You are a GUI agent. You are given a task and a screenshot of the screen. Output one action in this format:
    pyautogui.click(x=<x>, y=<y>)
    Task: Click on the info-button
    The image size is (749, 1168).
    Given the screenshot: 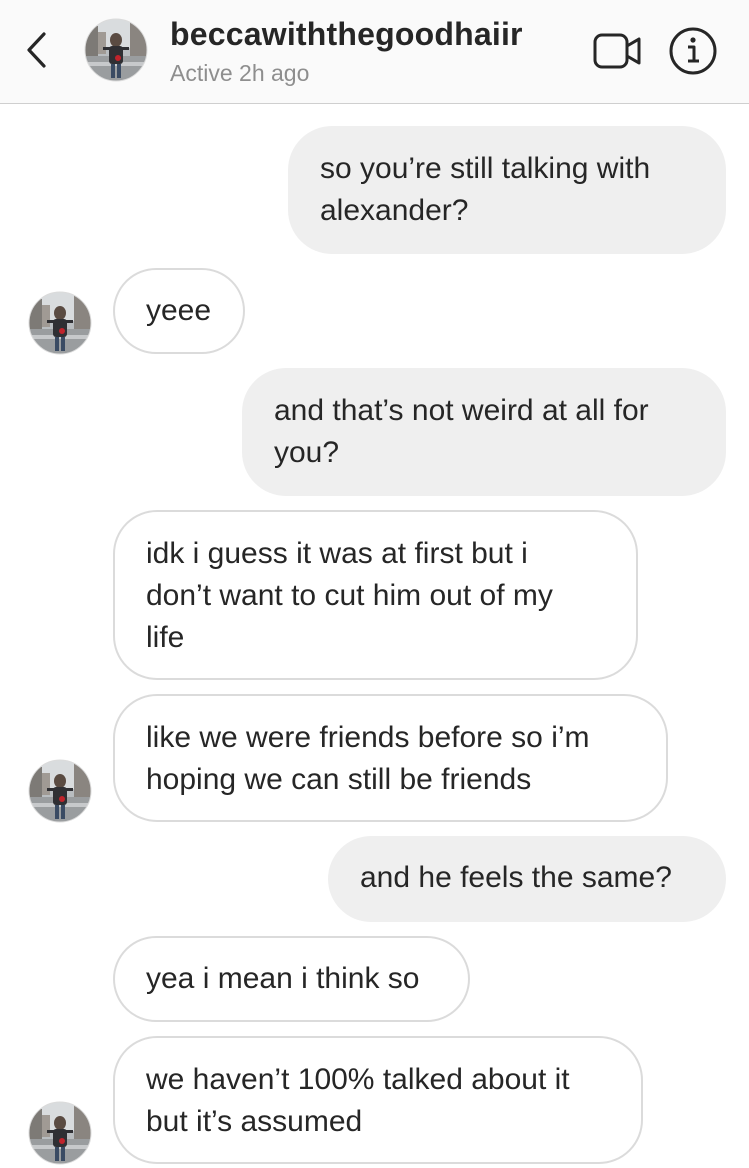 What is the action you would take?
    pyautogui.click(x=693, y=51)
    